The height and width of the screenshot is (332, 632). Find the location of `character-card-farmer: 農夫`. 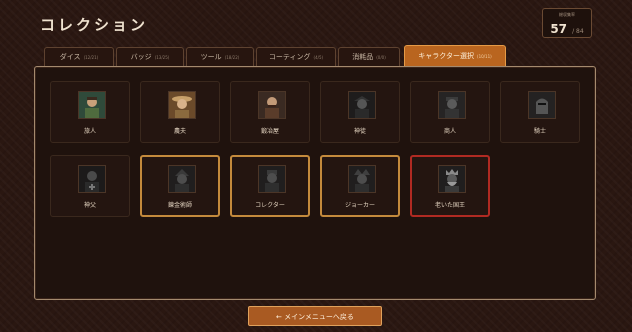

character-card-farmer: 農夫 is located at coordinates (180, 112).